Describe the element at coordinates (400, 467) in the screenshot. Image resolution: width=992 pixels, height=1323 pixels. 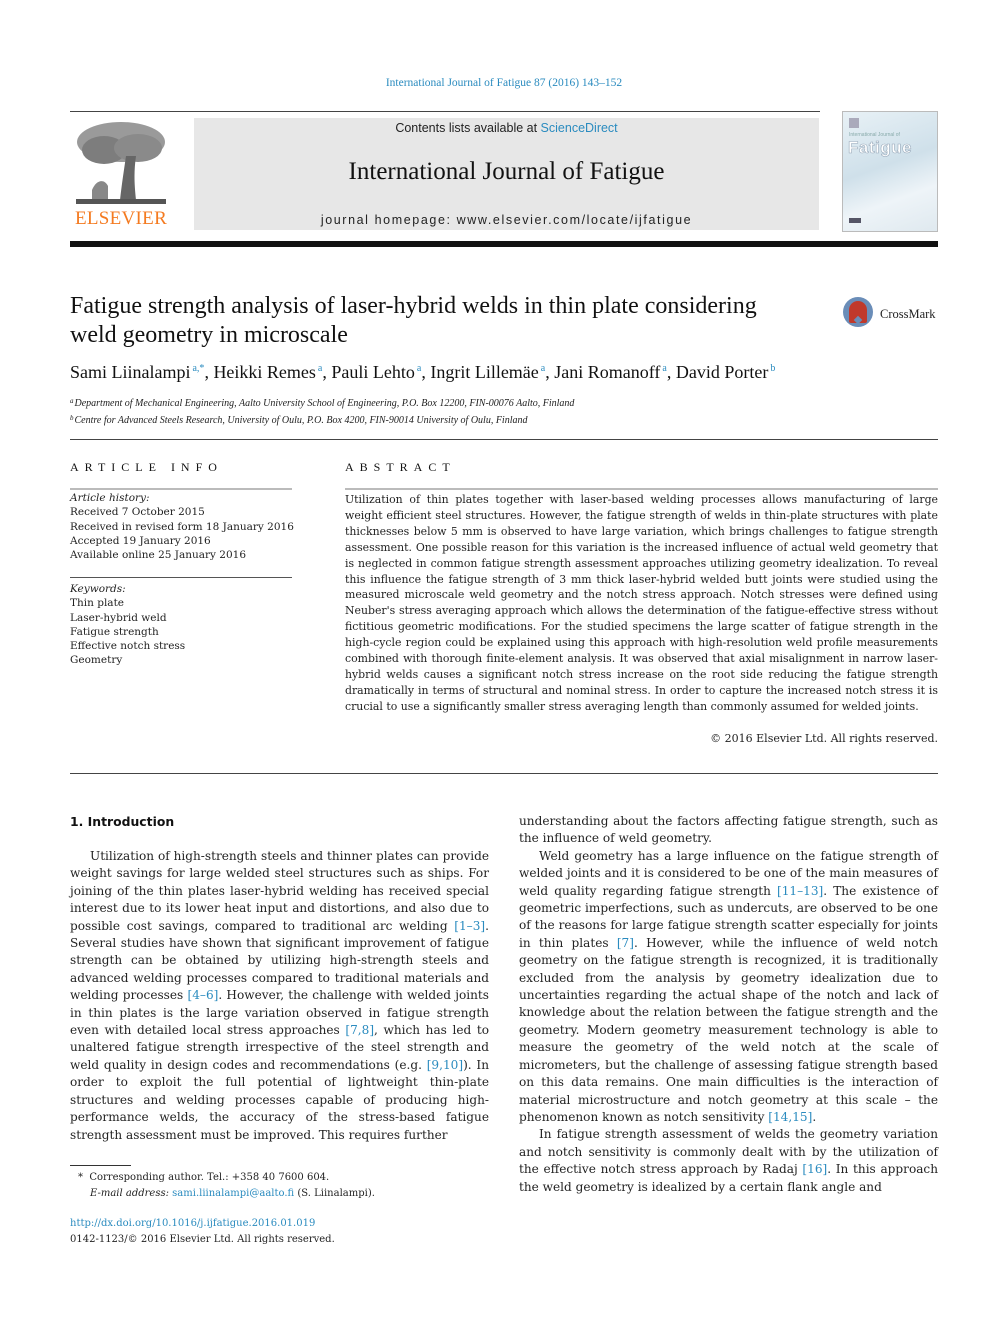
I see `abstract-heading: ABSTRACT` at that location.